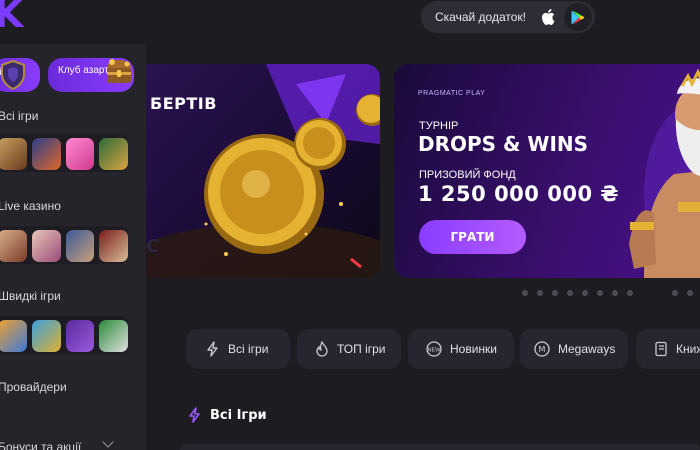  Describe the element at coordinates (452, 93) in the screenshot. I see `pragmatic-play-logo: PRAGMATIC PLAY` at that location.